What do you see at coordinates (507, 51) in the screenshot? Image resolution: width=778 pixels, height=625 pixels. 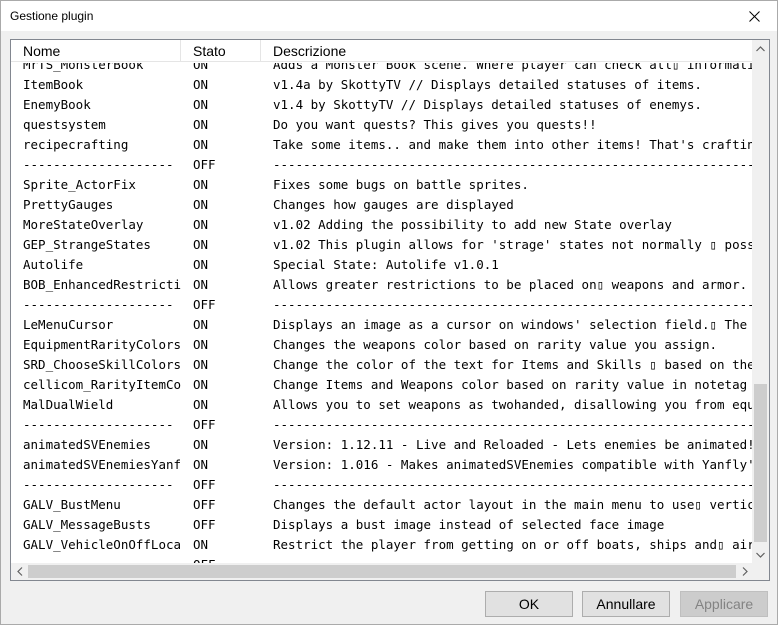 I see `column-header-description: Descrizione` at bounding box center [507, 51].